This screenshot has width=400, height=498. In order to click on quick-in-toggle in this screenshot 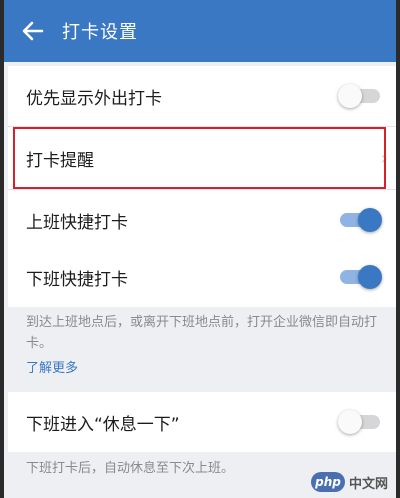, I will do `click(360, 220)`.